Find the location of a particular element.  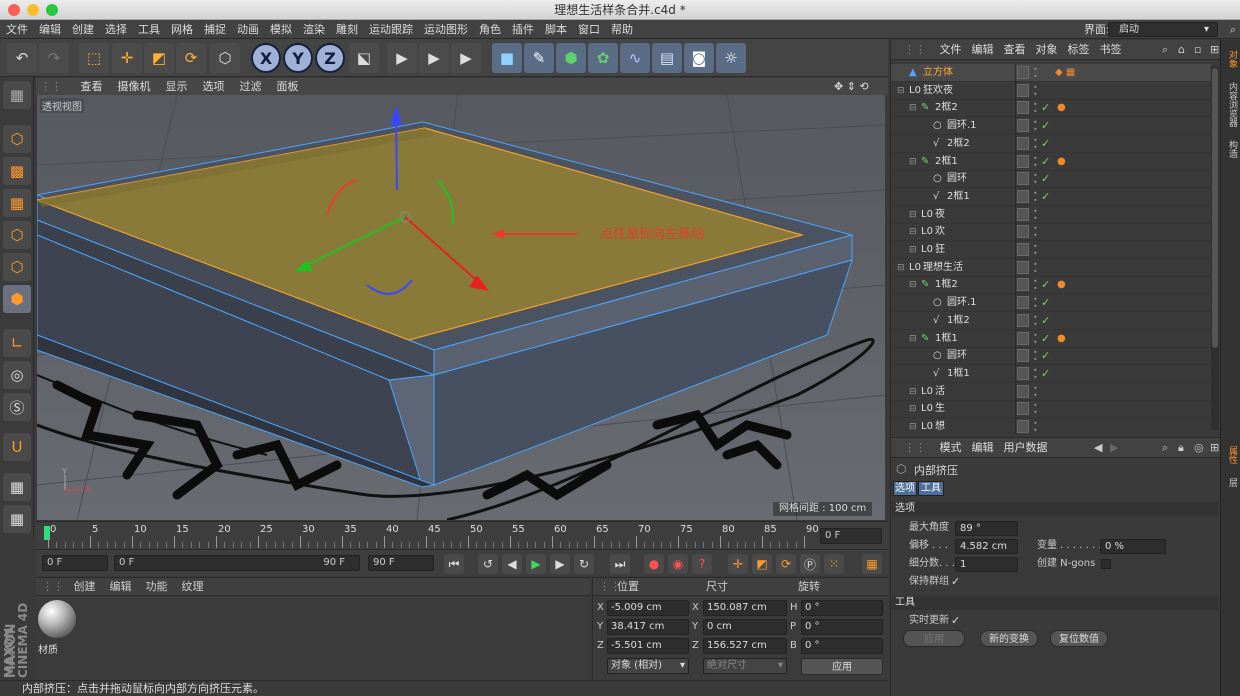

object-row: ⊟ L0 活 • • is located at coordinates (1051, 391).